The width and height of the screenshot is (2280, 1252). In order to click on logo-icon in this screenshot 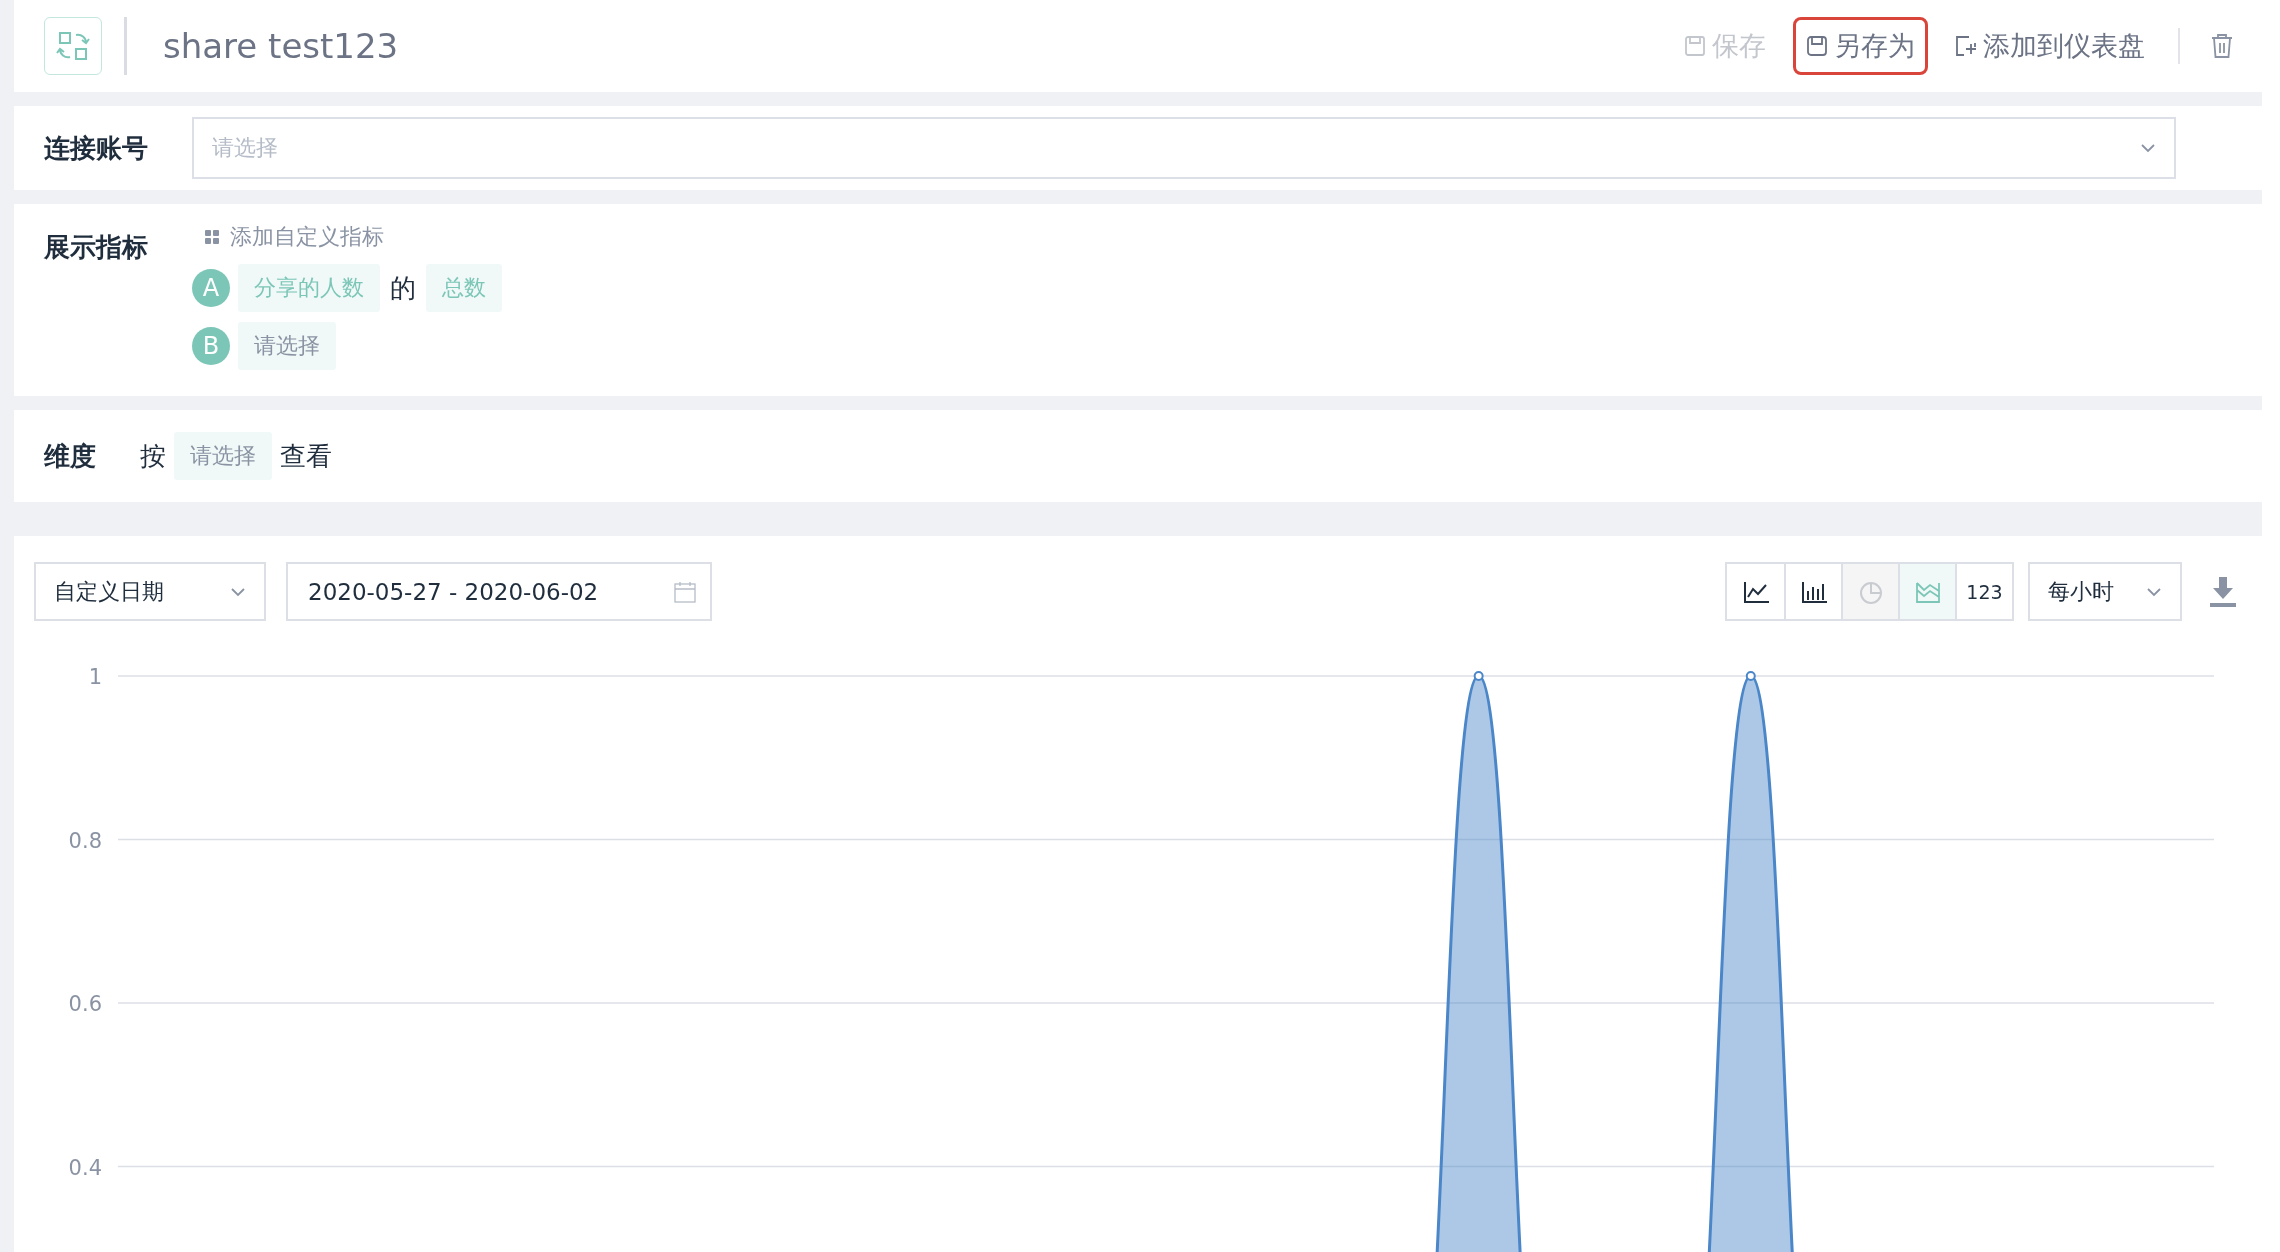, I will do `click(73, 46)`.